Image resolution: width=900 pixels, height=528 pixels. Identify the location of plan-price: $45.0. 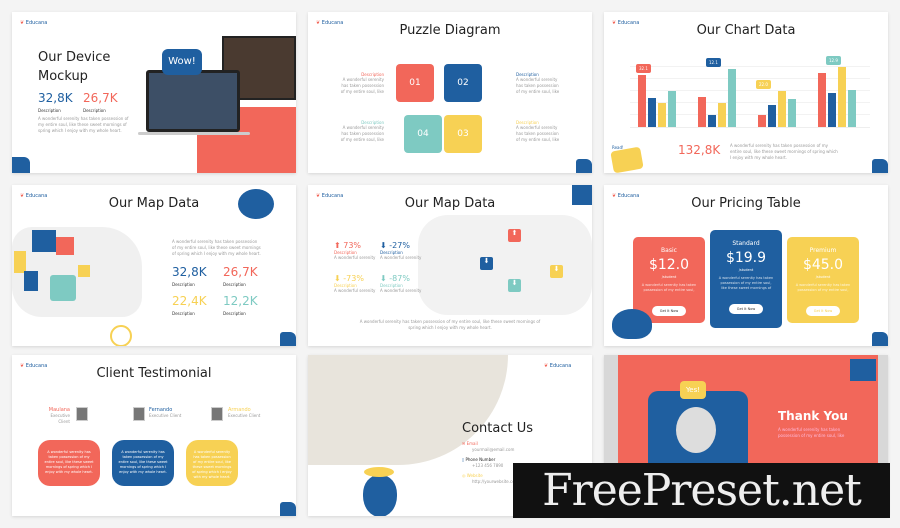
(823, 265).